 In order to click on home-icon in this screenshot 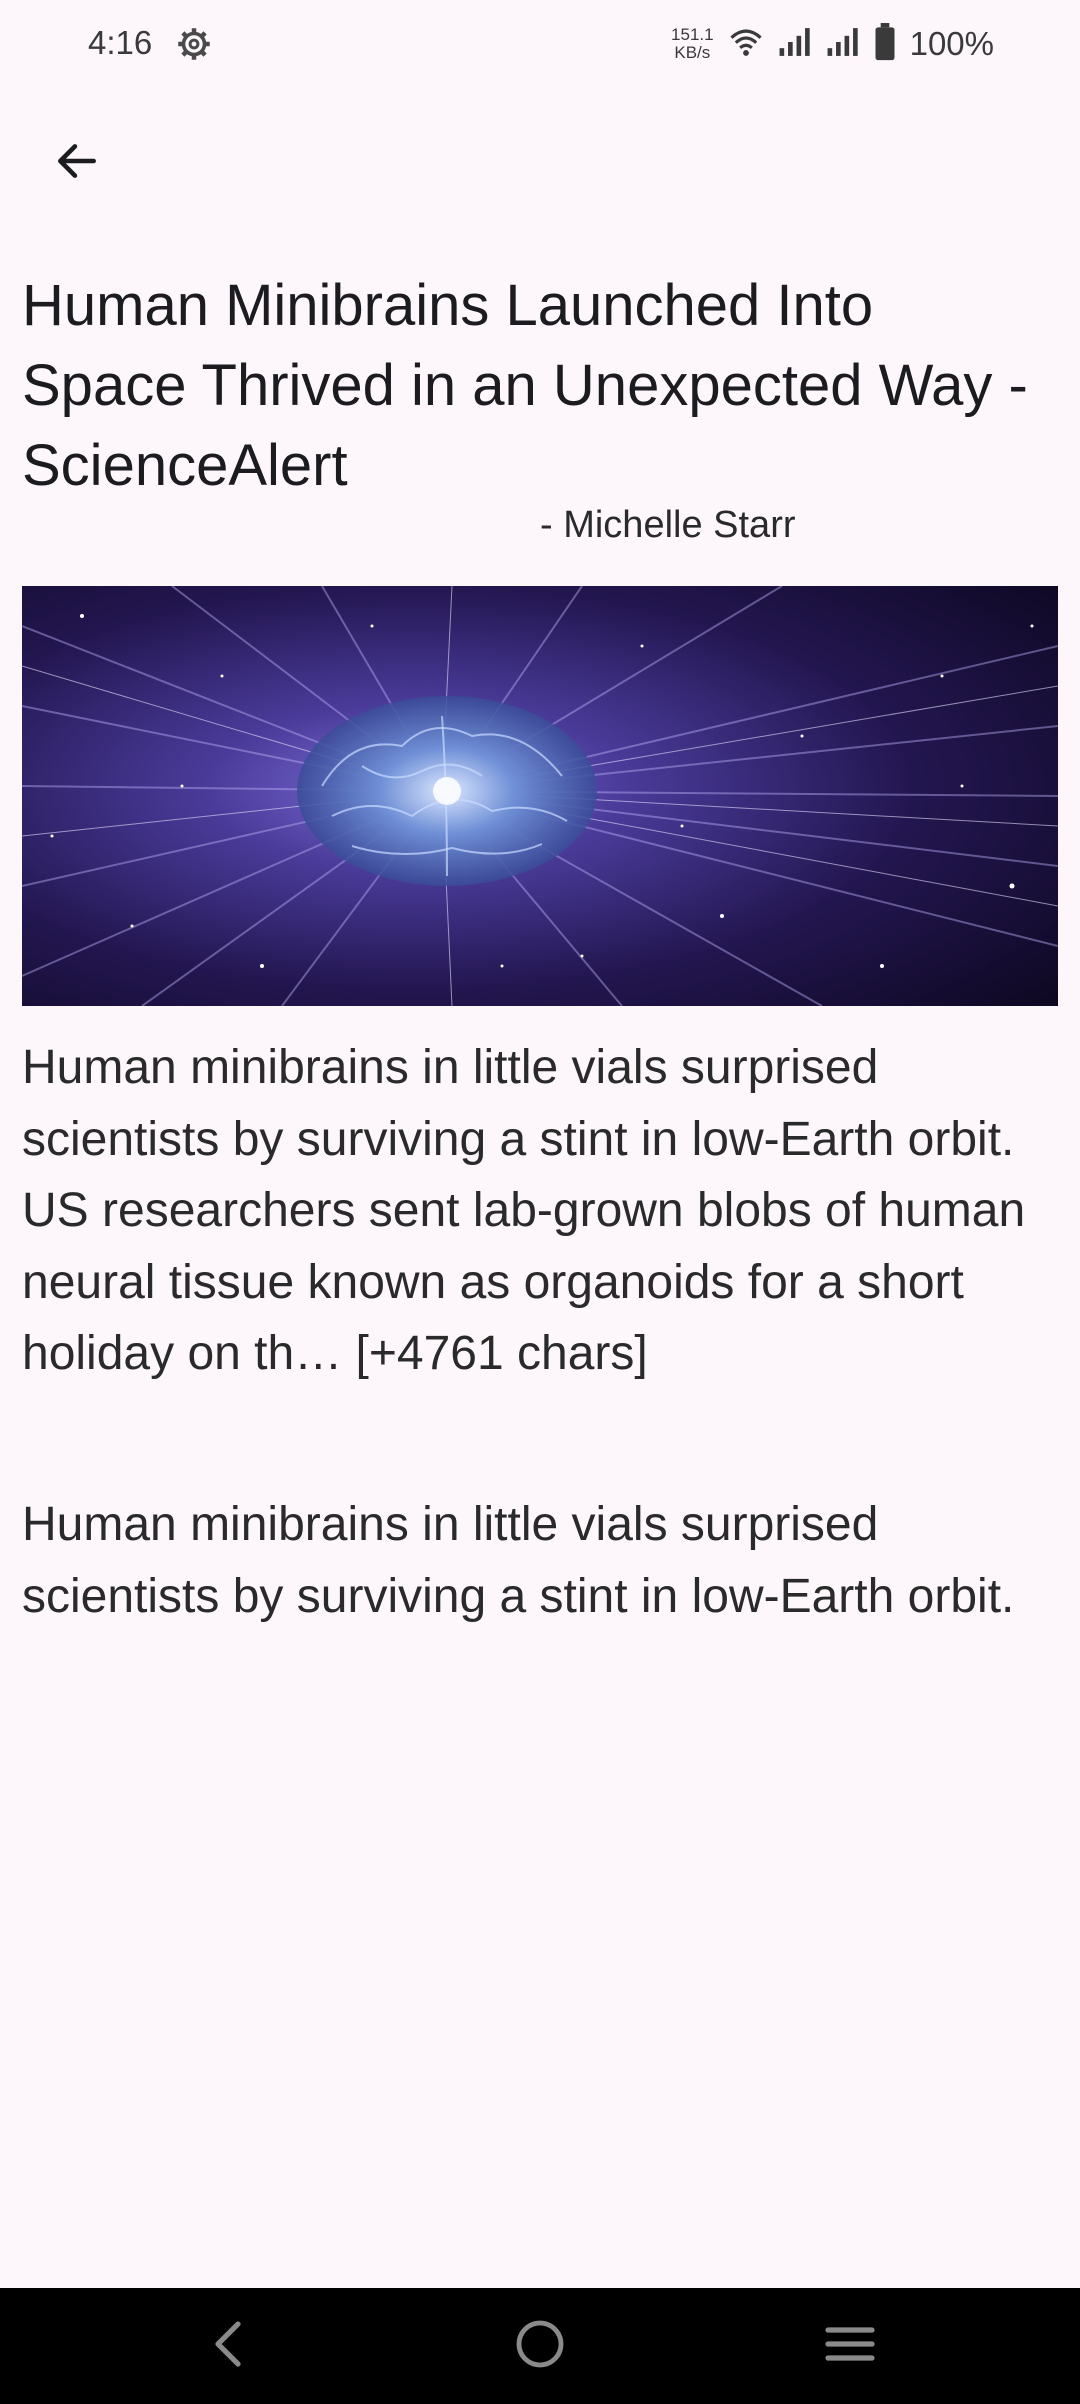, I will do `click(540, 2346)`.